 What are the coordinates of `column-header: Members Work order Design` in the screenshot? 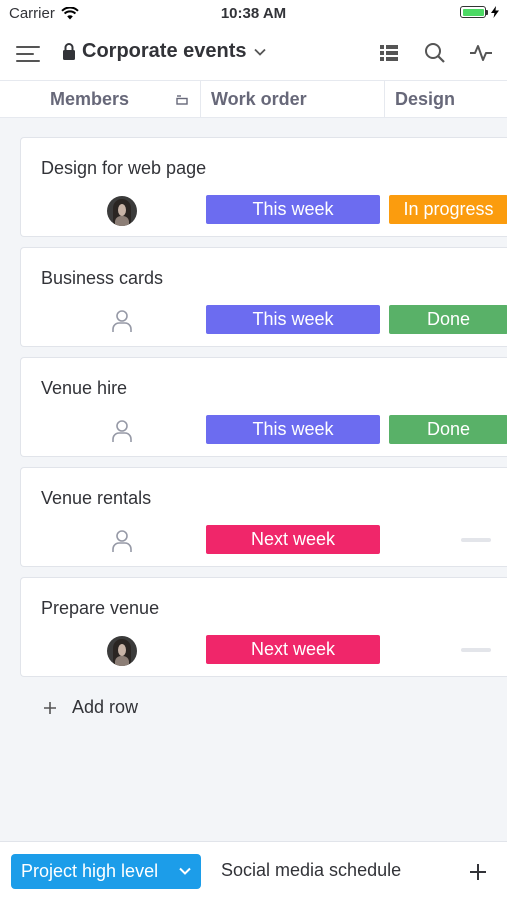 It's located at (253, 99).